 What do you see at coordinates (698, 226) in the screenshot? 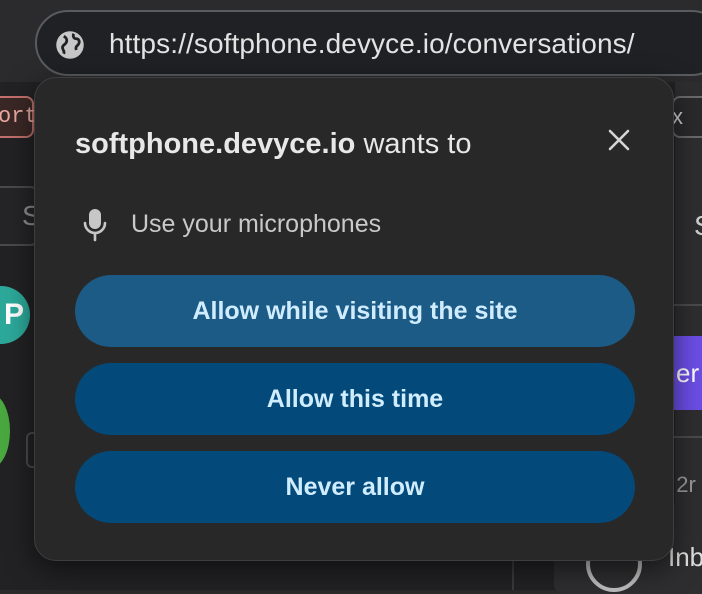
I see `panel-heading: S` at bounding box center [698, 226].